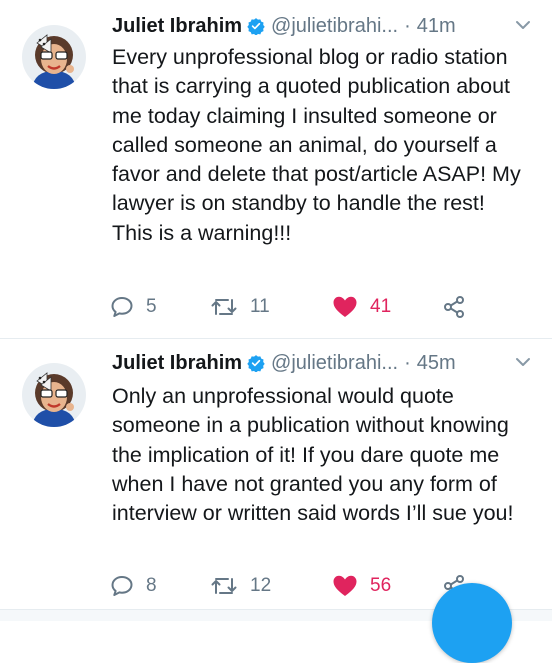  Describe the element at coordinates (381, 306) in the screenshot. I see `like-count: 41` at that location.